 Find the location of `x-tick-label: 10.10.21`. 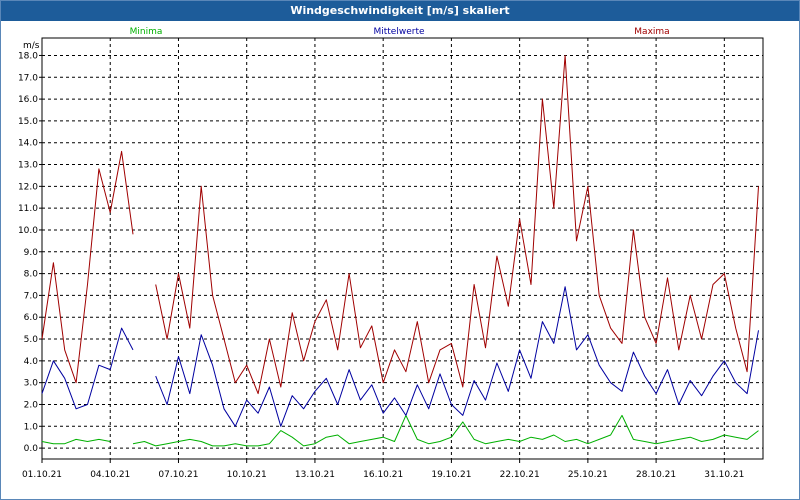

x-tick-label: 10.10.21 is located at coordinates (247, 475).